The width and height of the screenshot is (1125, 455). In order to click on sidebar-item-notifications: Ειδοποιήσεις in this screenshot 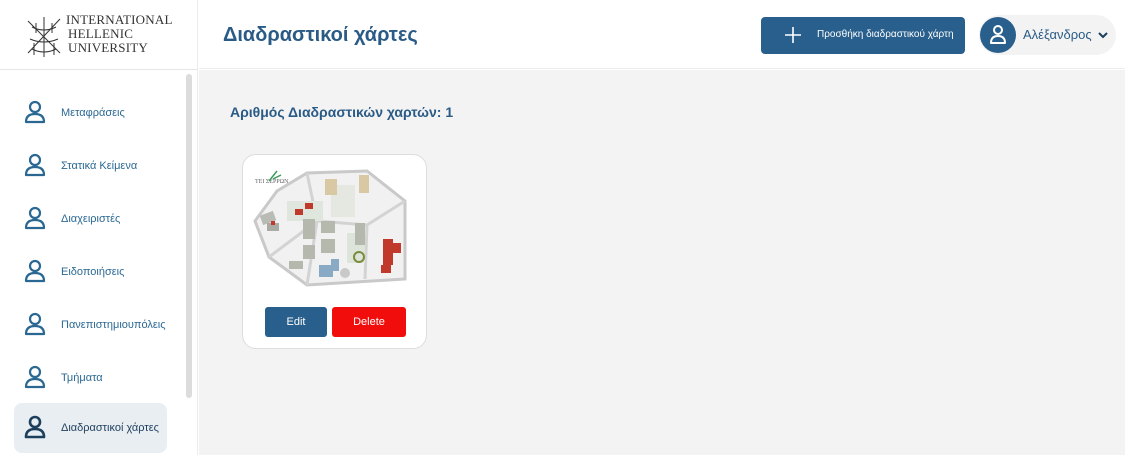, I will do `click(90, 272)`.